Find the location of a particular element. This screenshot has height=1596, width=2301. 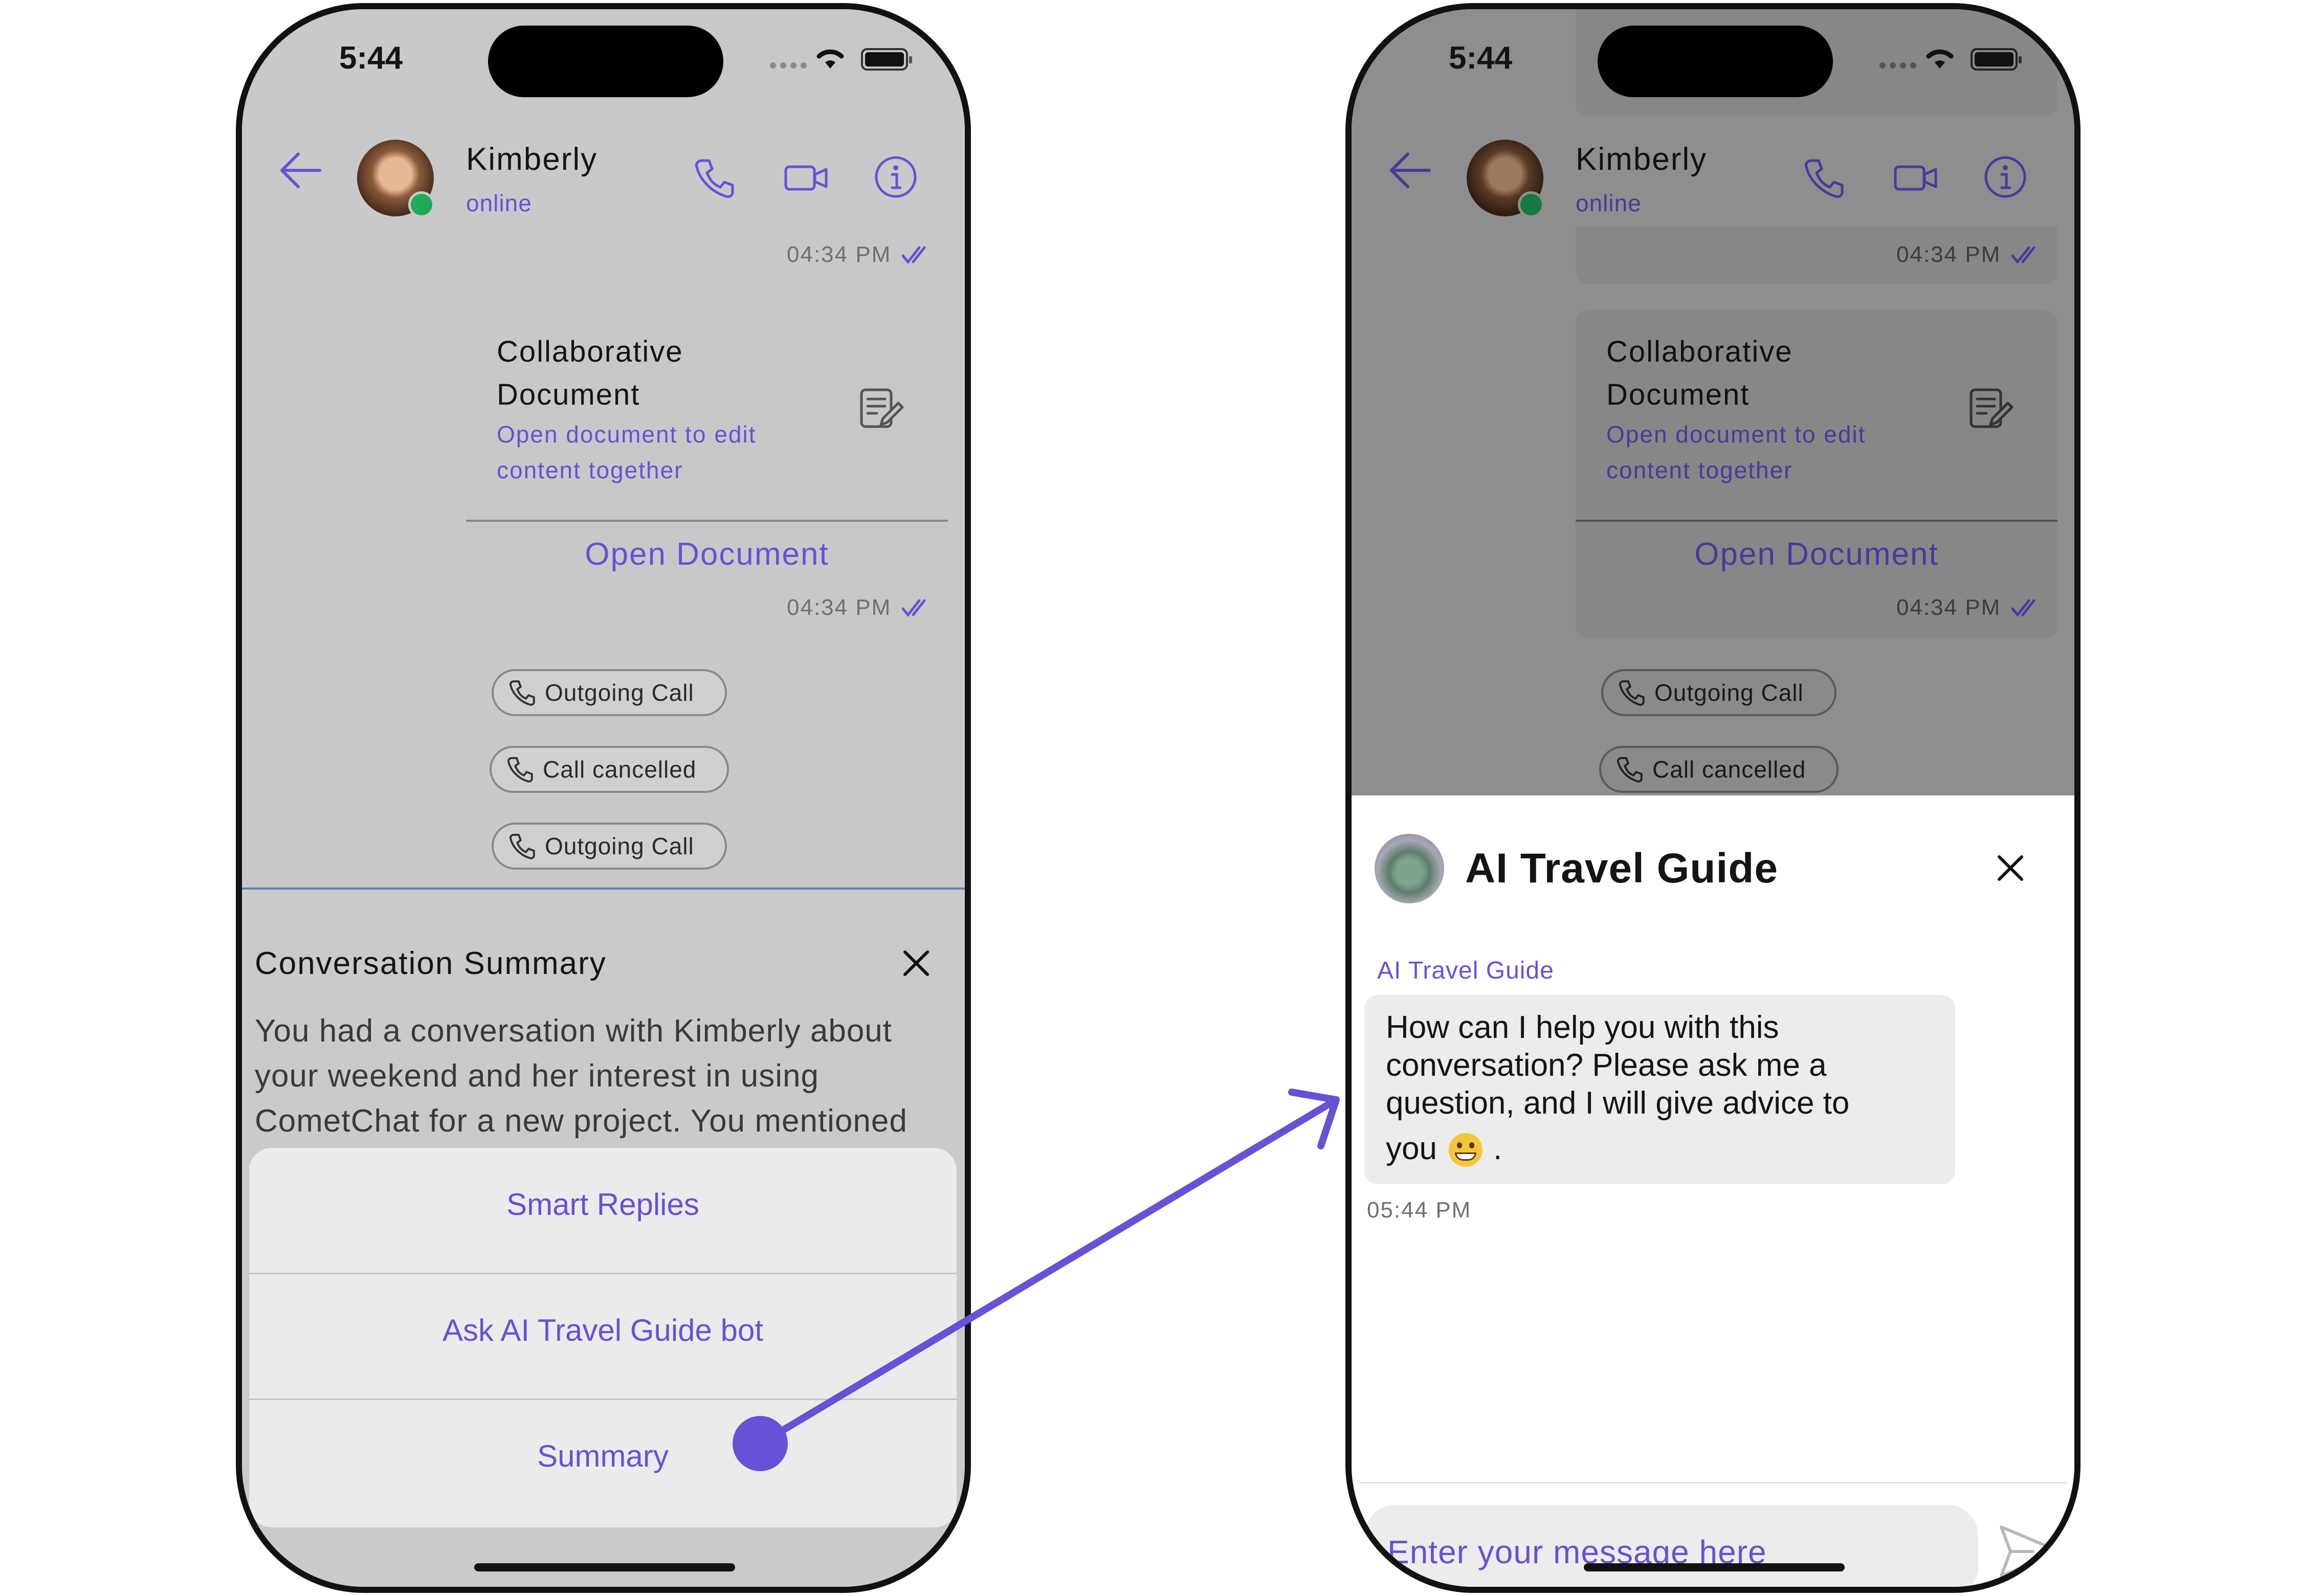

tap-indicator is located at coordinates (760, 1443).